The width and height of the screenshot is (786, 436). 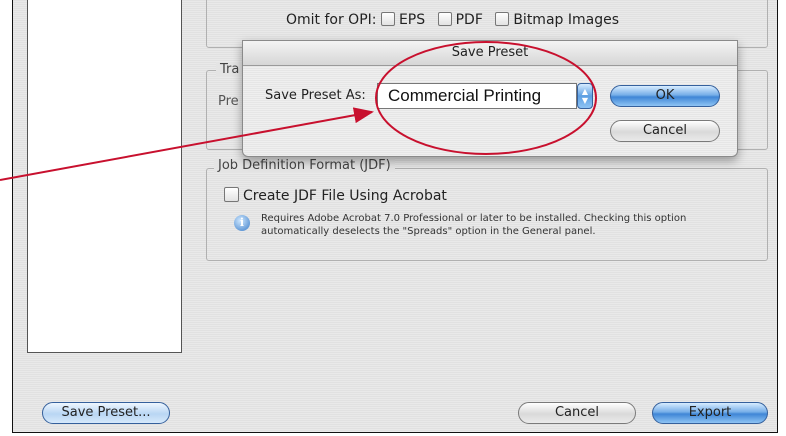 I want to click on highlight-ellipse, so click(x=486, y=98).